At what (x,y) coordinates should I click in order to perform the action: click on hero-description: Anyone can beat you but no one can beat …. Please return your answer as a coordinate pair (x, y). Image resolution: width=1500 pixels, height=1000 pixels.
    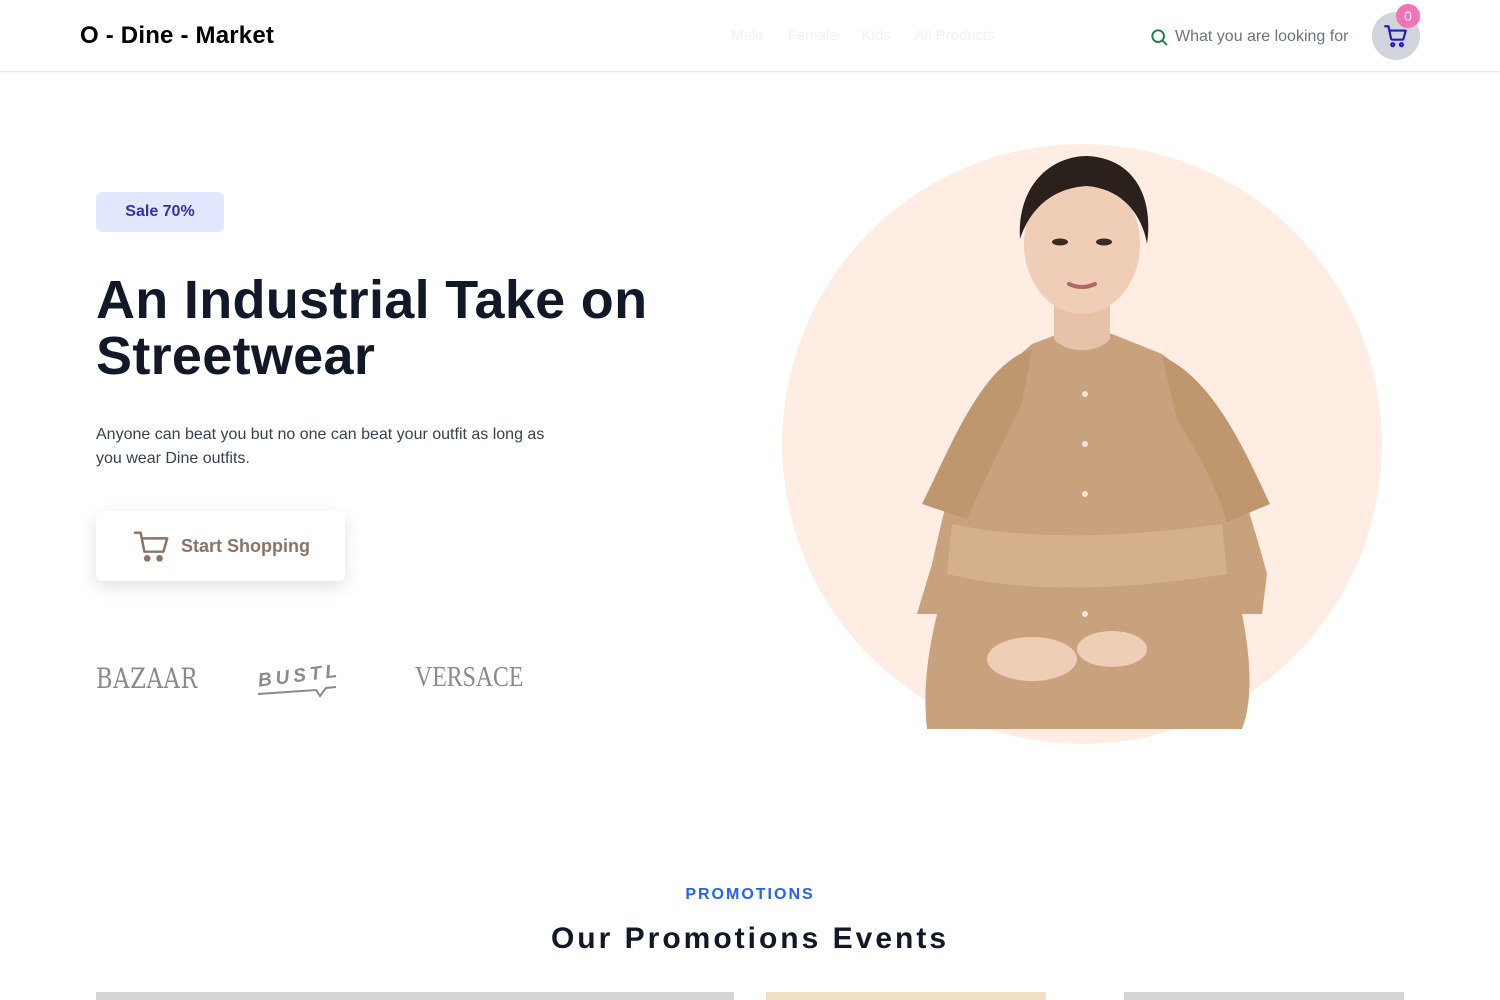
    Looking at the image, I should click on (320, 446).